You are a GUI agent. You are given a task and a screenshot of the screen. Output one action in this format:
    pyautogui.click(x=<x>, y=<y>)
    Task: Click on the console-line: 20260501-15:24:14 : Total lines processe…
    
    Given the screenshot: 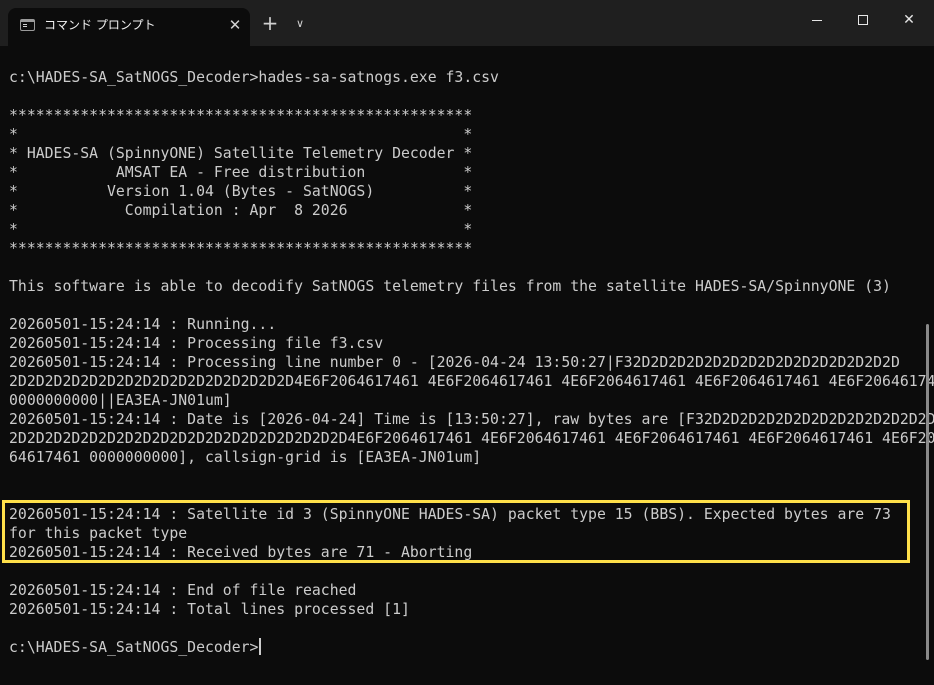 What is the action you would take?
    pyautogui.click(x=209, y=609)
    